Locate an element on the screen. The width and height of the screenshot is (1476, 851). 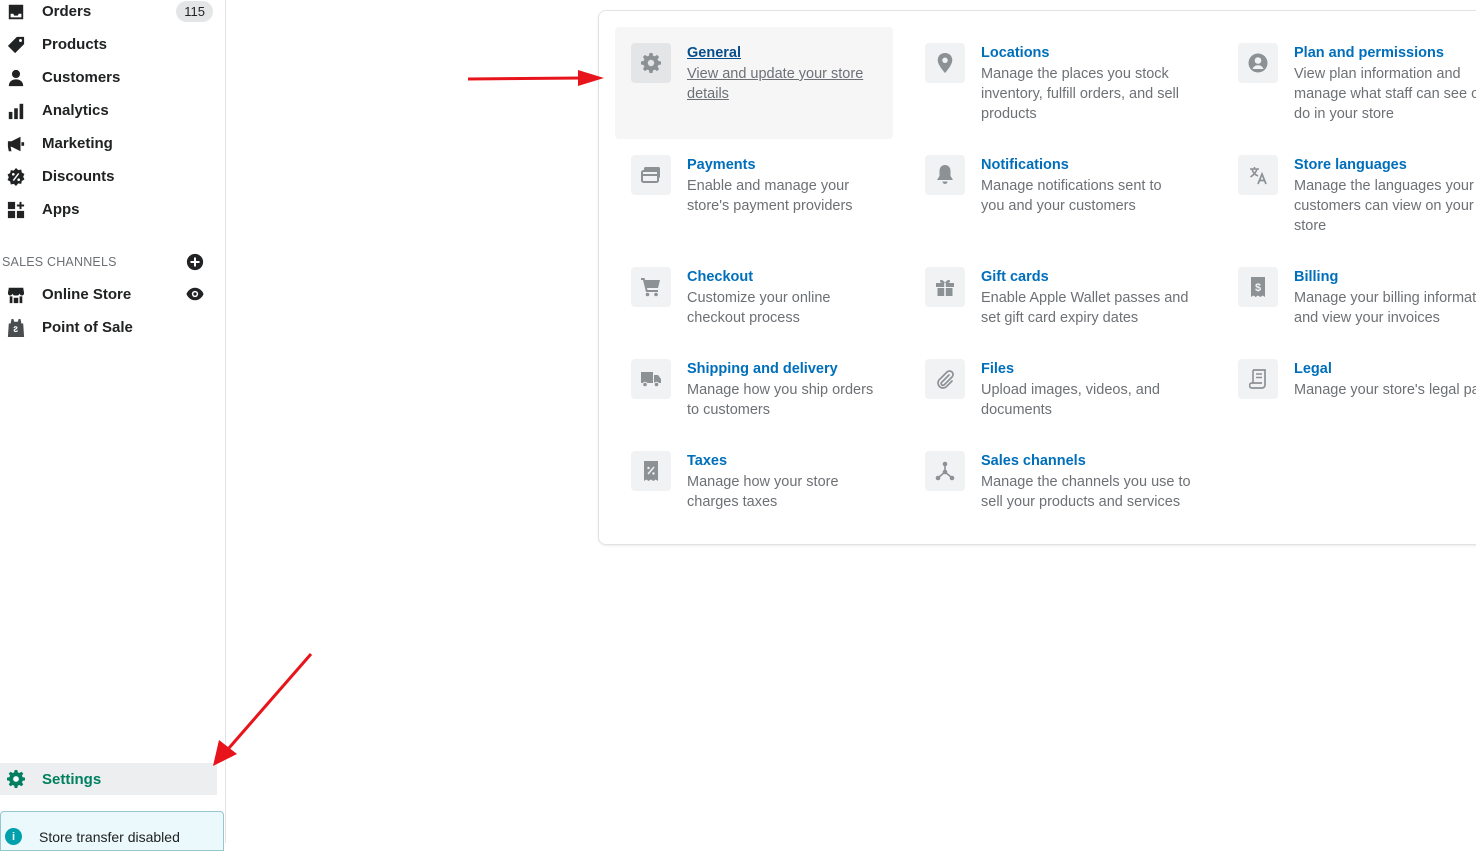
sidebar-item-label: Products is located at coordinates (75, 44).